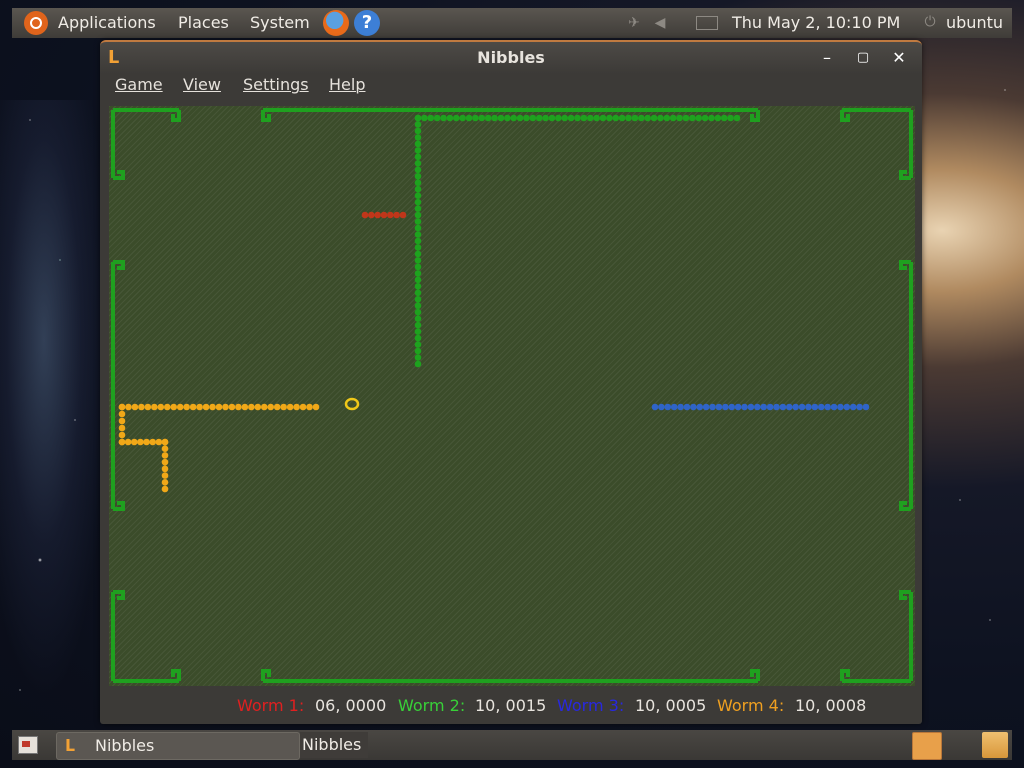 The width and height of the screenshot is (1024, 768). What do you see at coordinates (367, 23) in the screenshot?
I see `help-icon: ?` at bounding box center [367, 23].